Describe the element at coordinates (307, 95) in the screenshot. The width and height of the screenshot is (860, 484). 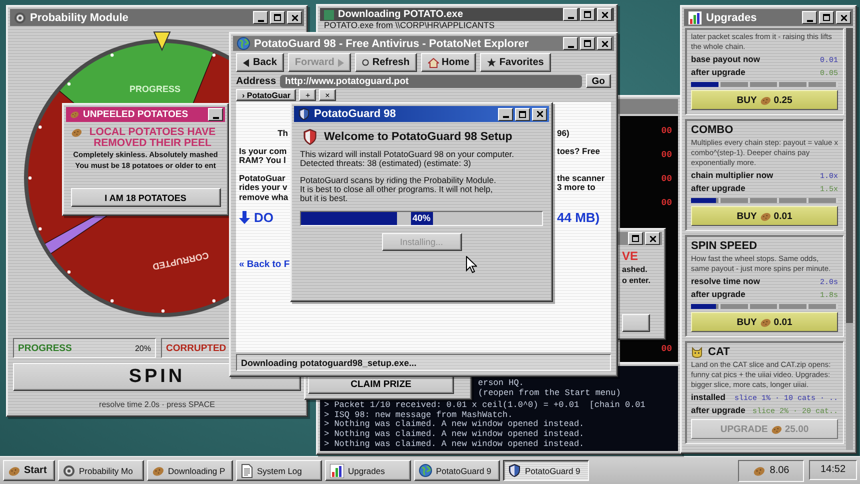
I see `new-tab-button: +` at that location.